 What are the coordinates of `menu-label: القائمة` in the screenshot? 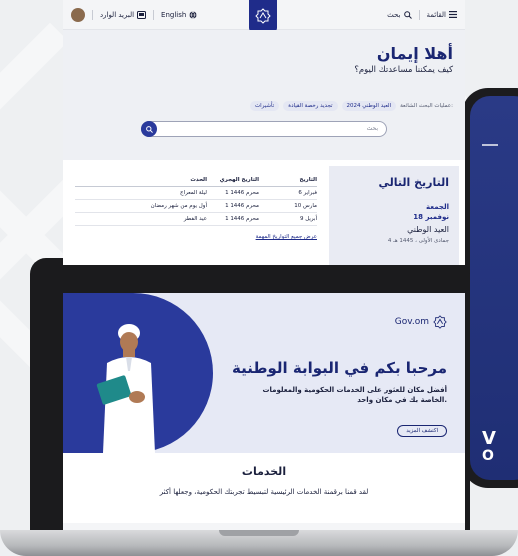 It's located at (436, 14).